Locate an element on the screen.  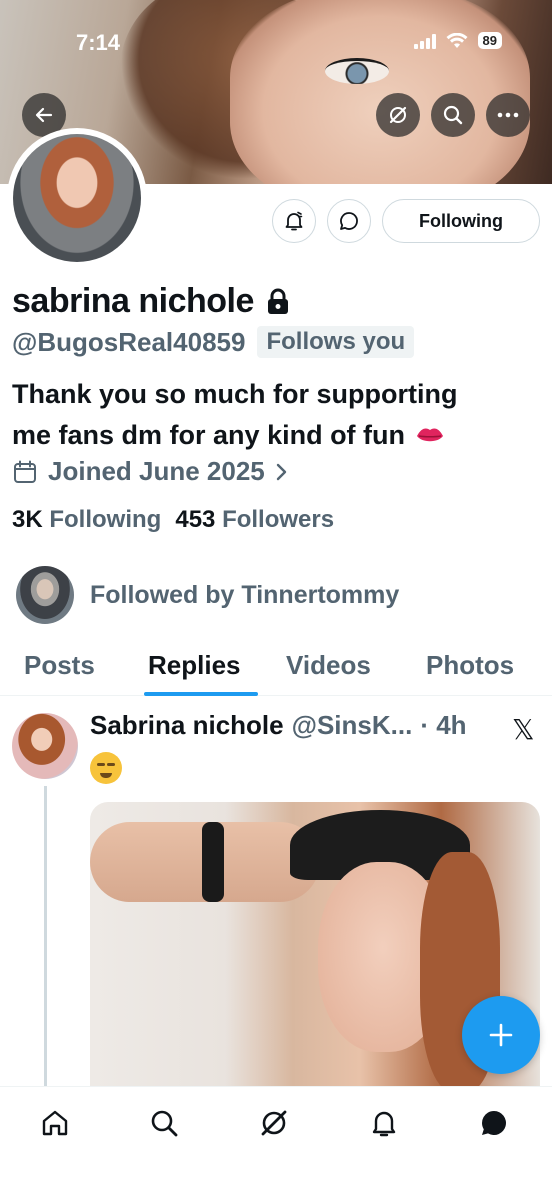
calendar-icon is located at coordinates (25, 471).